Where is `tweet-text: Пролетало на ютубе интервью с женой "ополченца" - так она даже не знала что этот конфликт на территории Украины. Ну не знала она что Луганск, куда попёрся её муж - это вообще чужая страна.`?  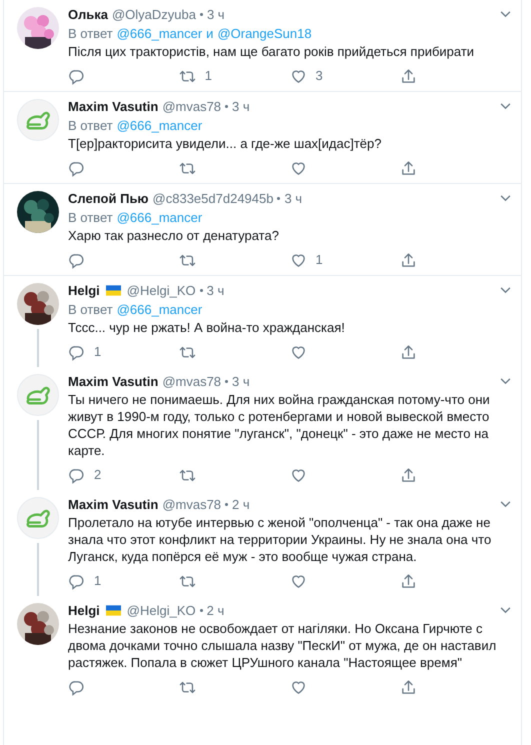
tweet-text: Пролетало на ютубе интервью с женой "ополченца" - так она даже не знала что этот конфликт на территории Украины. Ну не знала она что Луганск, куда попёрся её муж - это вообще чужая страна. is located at coordinates (280, 539).